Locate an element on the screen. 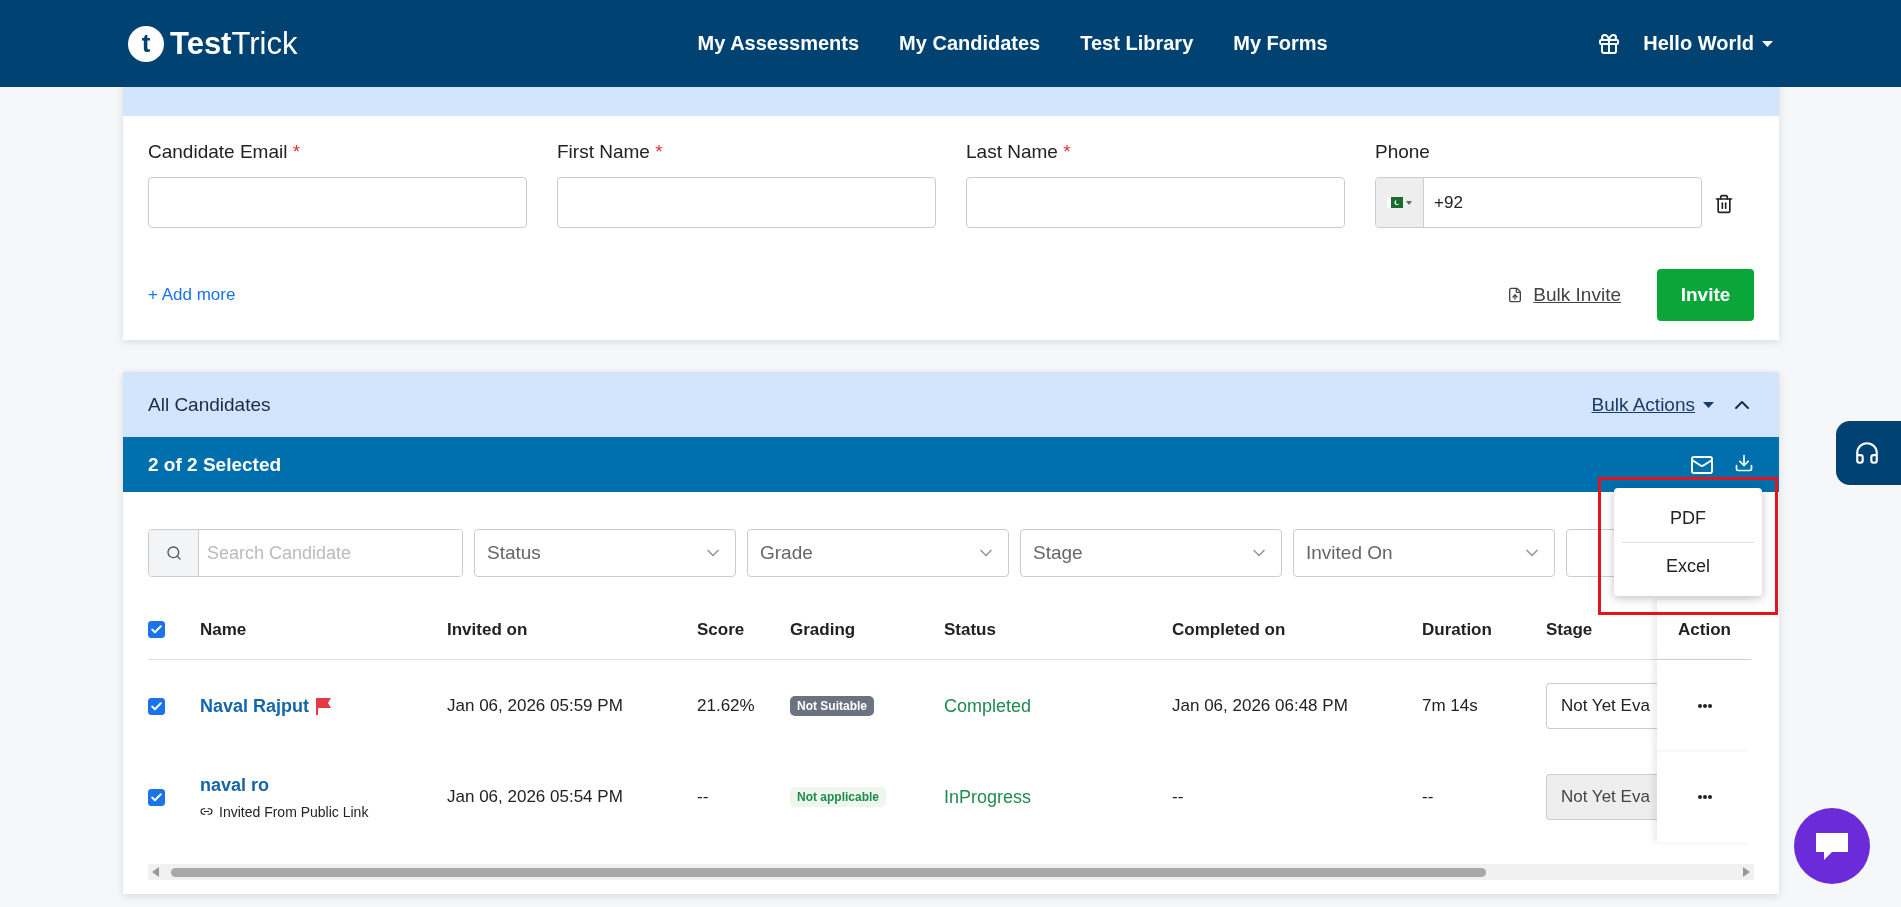 The image size is (1901, 907). bulk-invite-link: Bulk Invite is located at coordinates (1564, 295).